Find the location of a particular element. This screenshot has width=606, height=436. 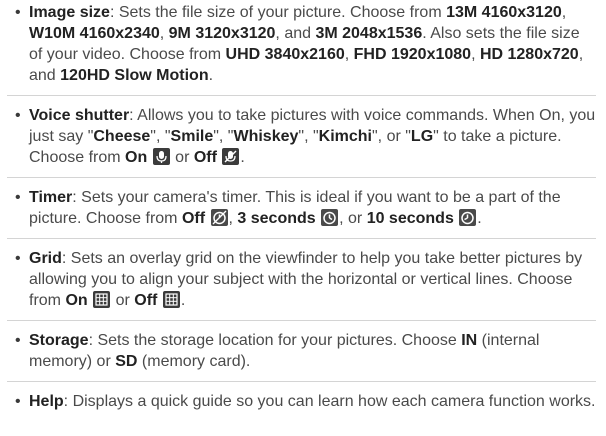

keyword-kimchi: Kimchi is located at coordinates (345, 136).